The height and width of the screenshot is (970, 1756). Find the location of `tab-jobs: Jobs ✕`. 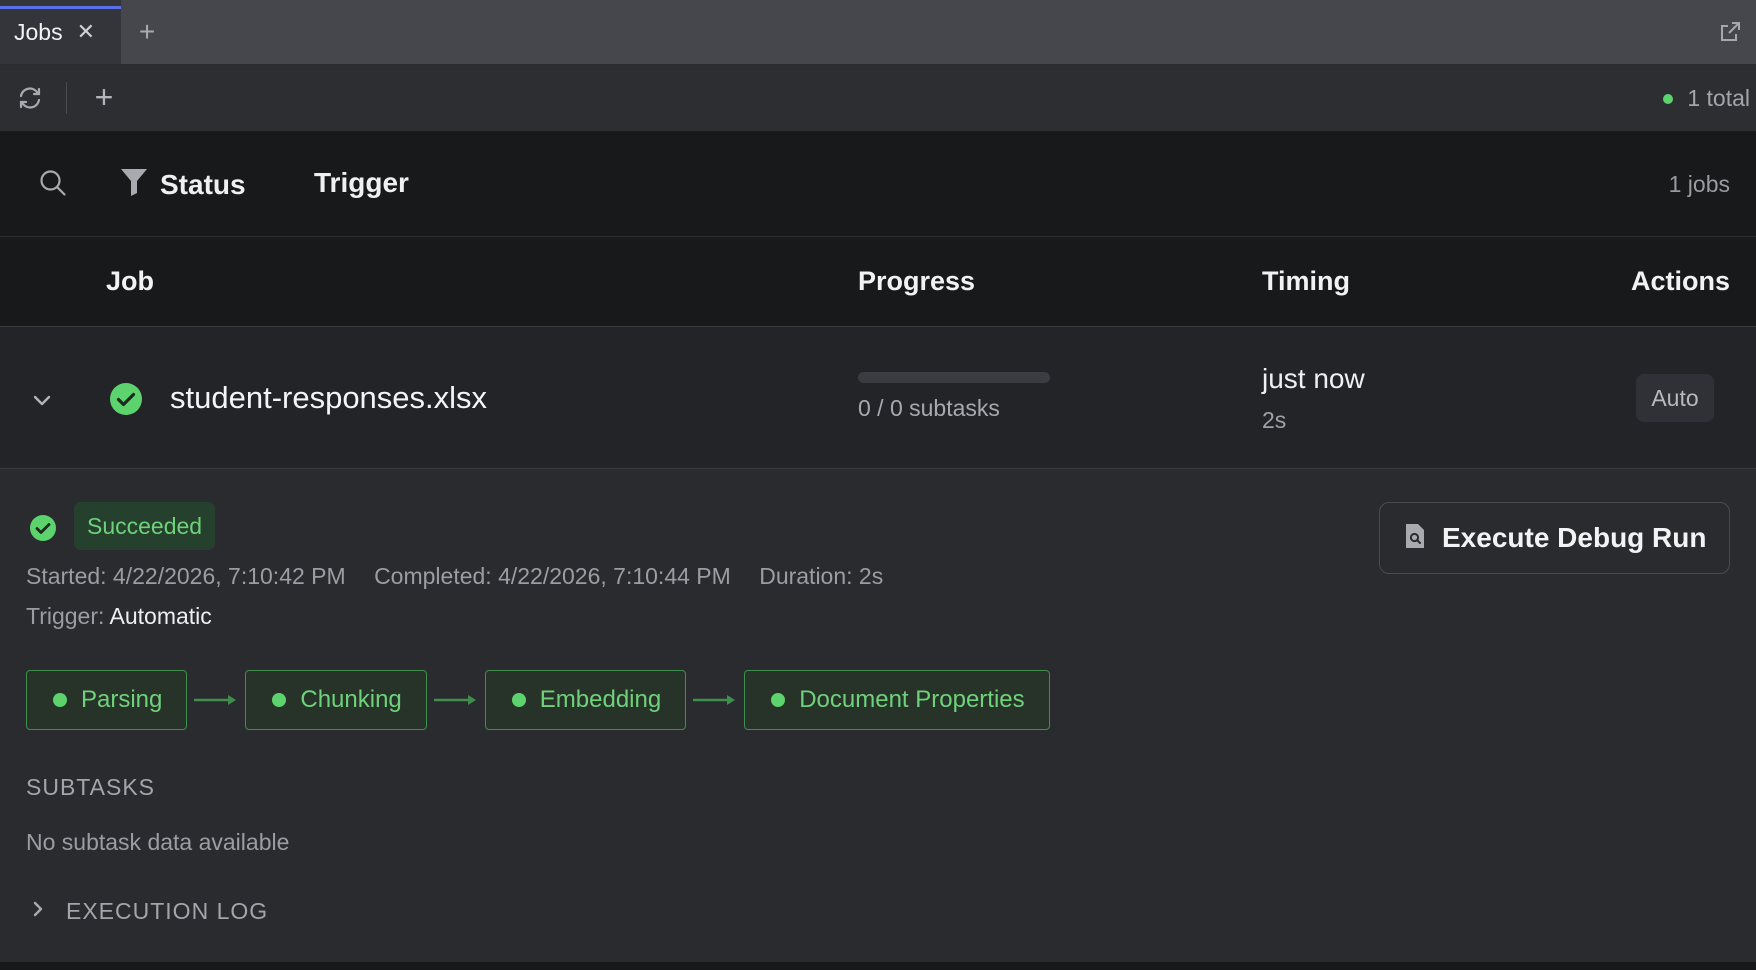

tab-jobs: Jobs ✕ is located at coordinates (60, 32).